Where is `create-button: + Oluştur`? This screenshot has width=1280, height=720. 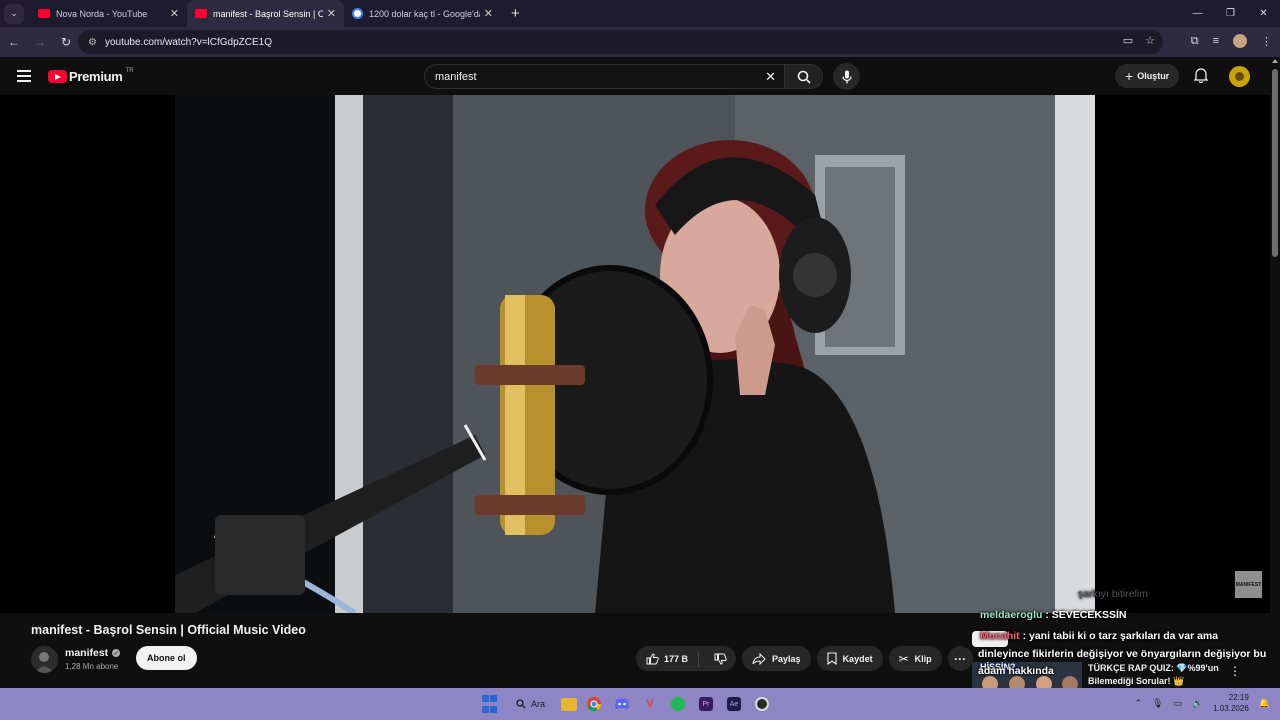
create-button: + Oluştur is located at coordinates (1147, 76).